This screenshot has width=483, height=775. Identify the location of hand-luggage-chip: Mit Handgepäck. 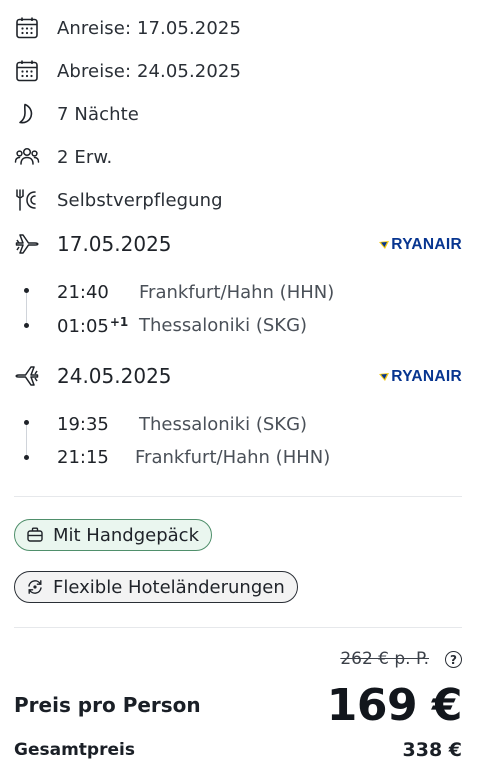
(113, 535).